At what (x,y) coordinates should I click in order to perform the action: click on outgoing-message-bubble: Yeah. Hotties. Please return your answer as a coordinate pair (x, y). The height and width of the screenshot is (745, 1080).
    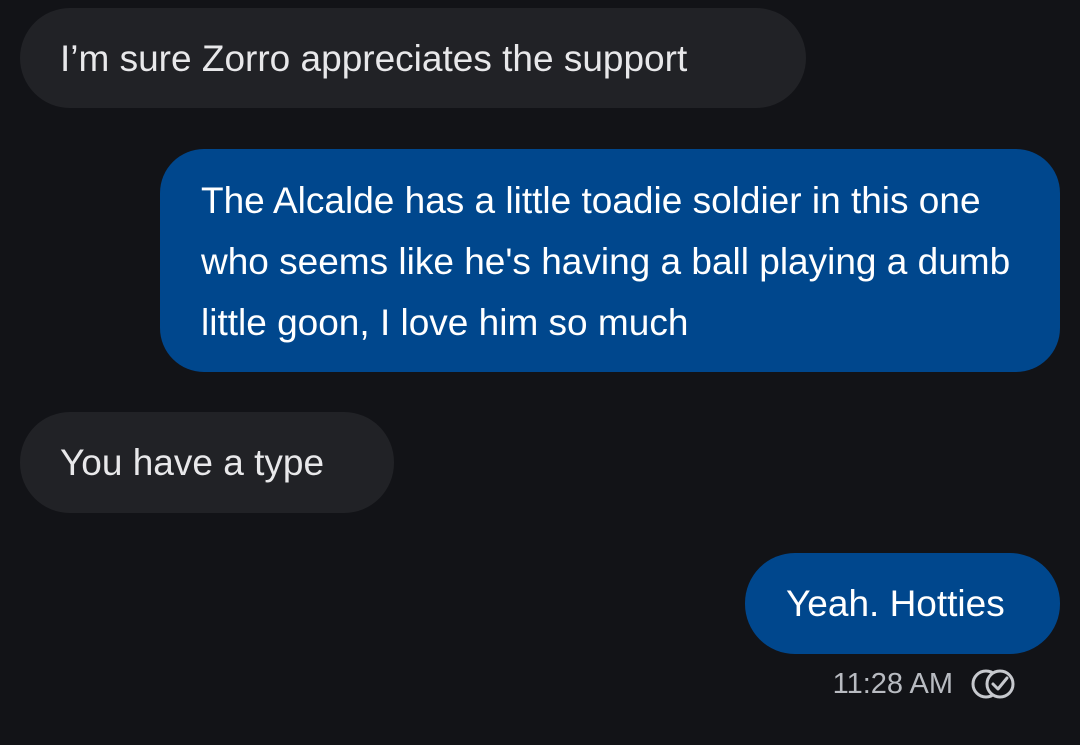
    Looking at the image, I should click on (902, 603).